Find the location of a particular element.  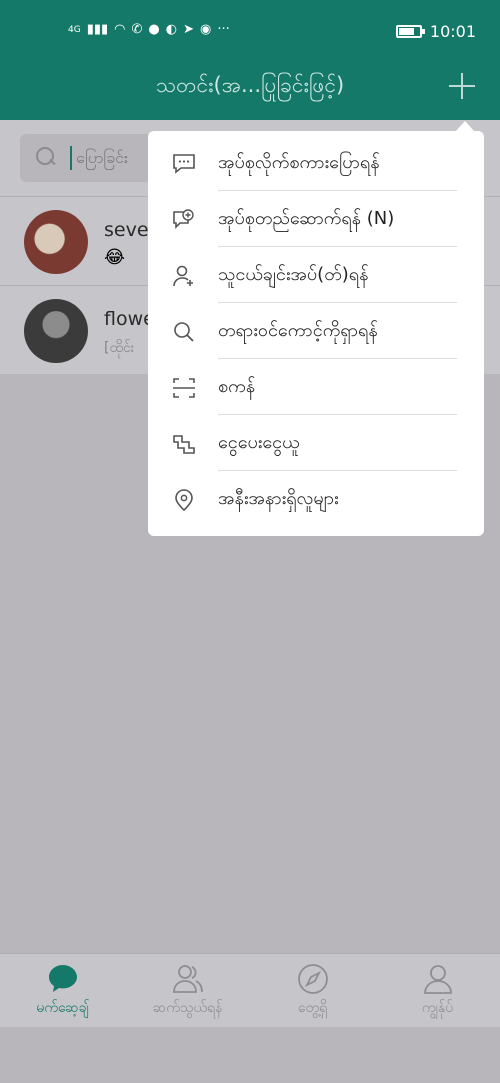

status-icons: 4G ▮▮▮ ◠ ✆ ● ◐ ➤ ◉ ··· is located at coordinates (149, 29).